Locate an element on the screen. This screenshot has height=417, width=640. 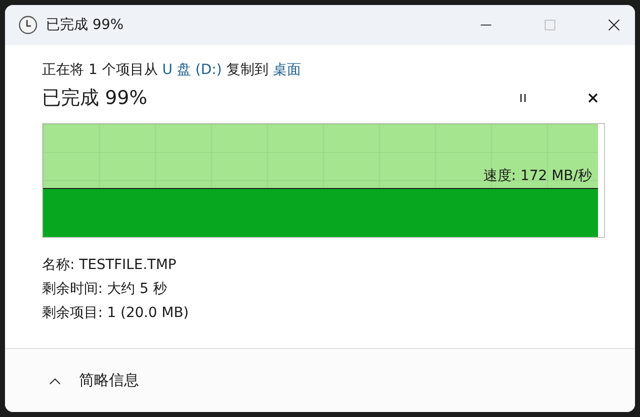
clock-icon is located at coordinates (28, 25).